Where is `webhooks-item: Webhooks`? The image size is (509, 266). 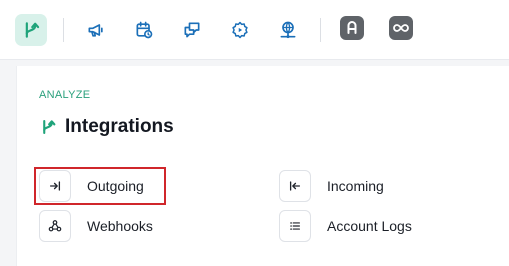
webhooks-item: Webhooks is located at coordinates (96, 226).